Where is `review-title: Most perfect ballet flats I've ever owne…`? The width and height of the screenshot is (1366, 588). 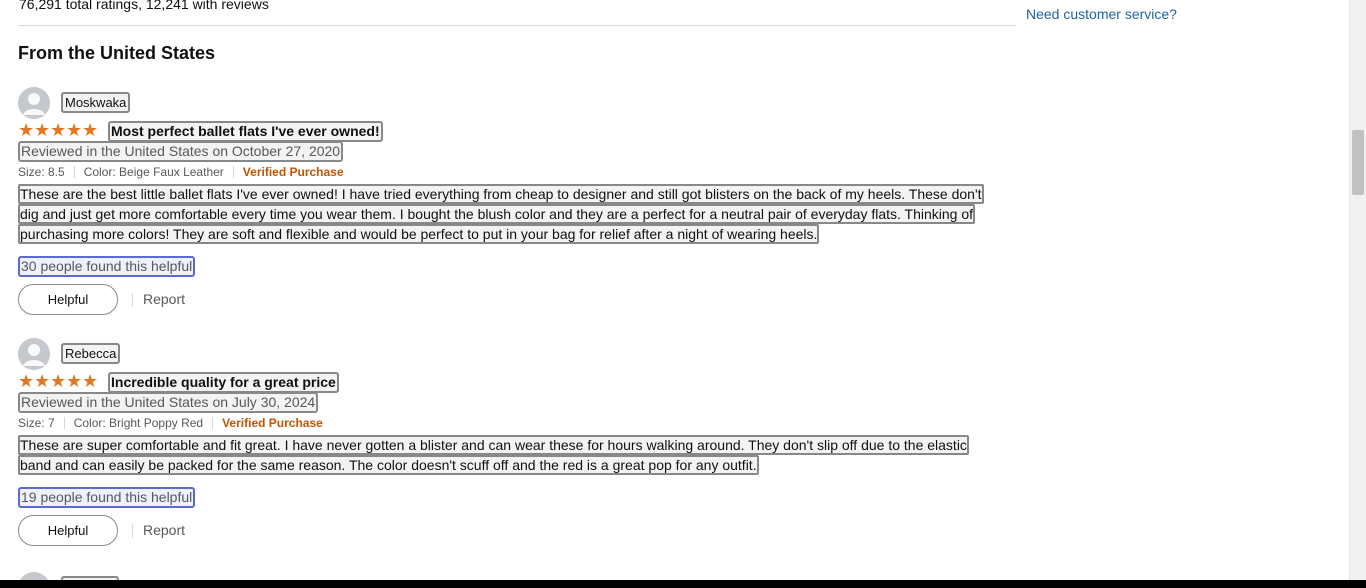 review-title: Most perfect ballet flats I've ever owne… is located at coordinates (245, 131).